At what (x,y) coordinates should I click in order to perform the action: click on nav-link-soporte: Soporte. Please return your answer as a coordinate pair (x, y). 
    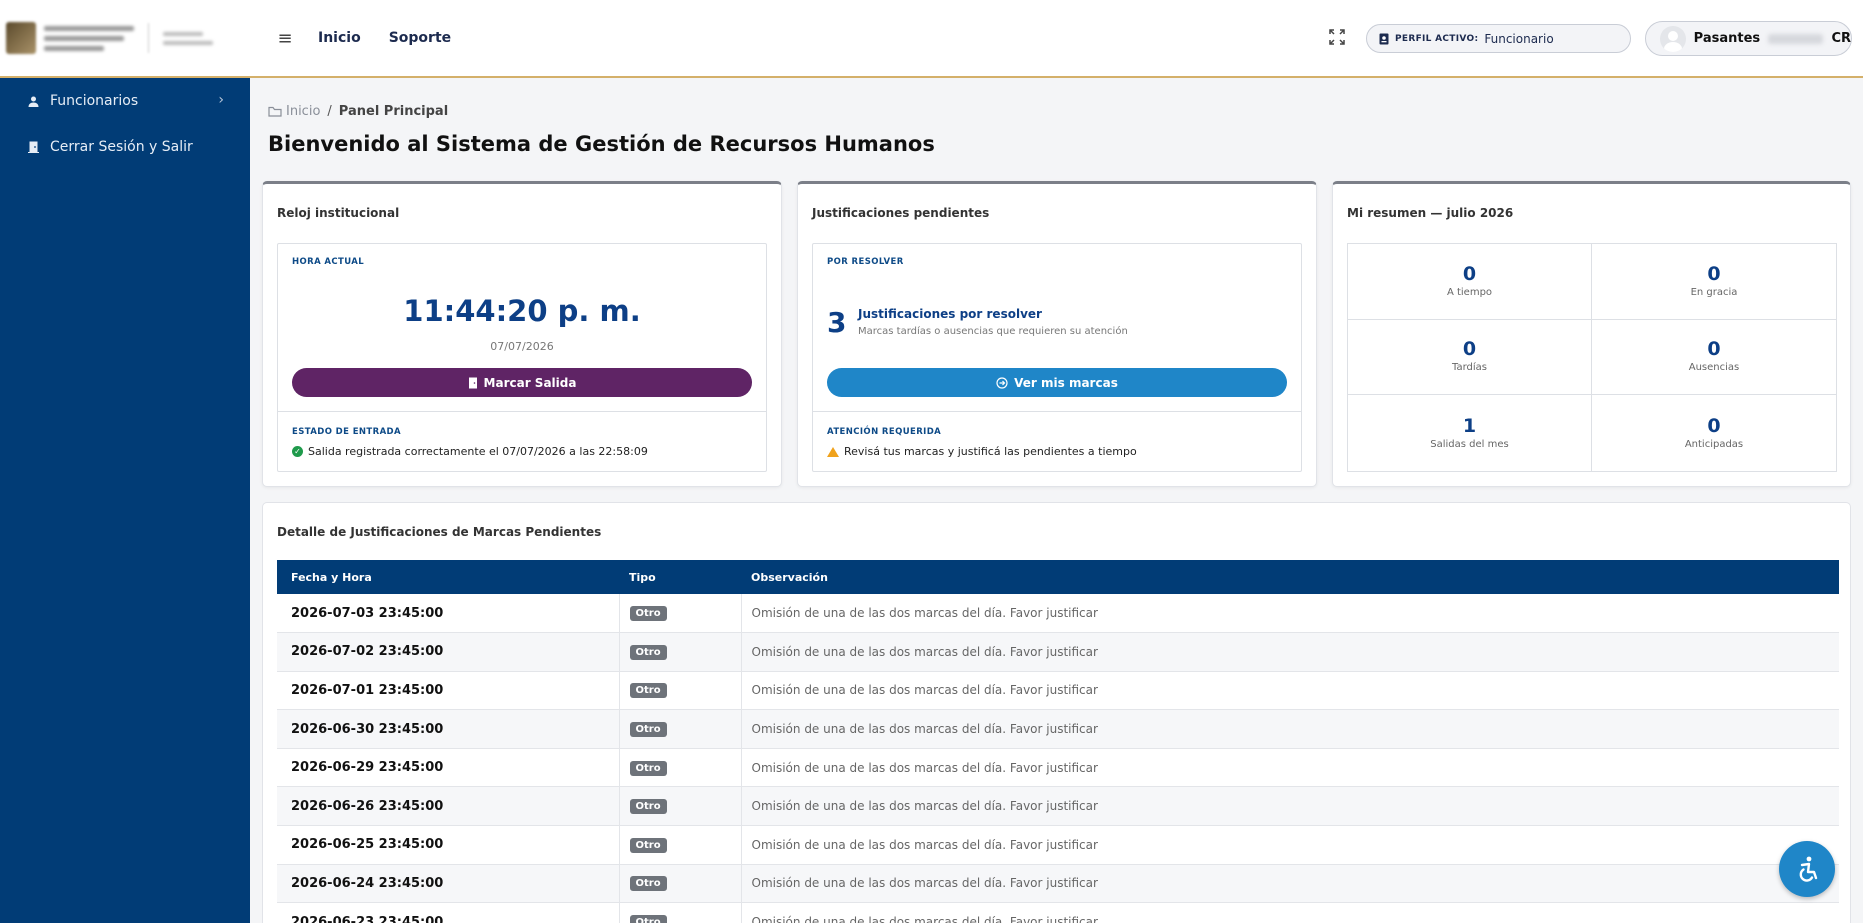
    Looking at the image, I should click on (420, 38).